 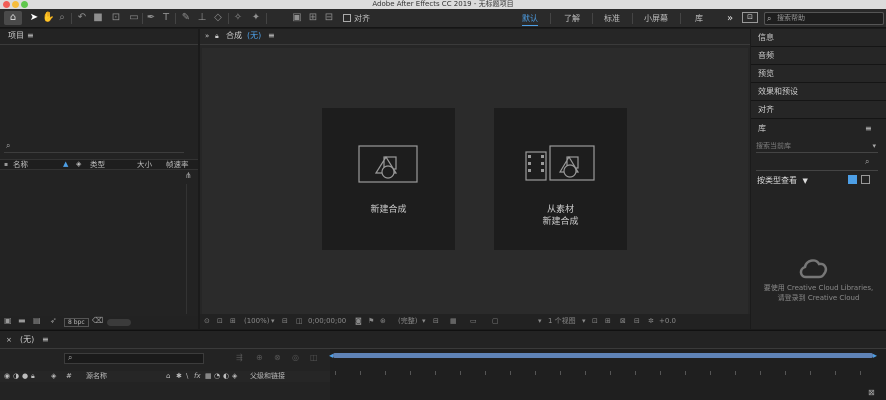 What do you see at coordinates (37, 320) in the screenshot?
I see `new-composition-icon: ▤` at bounding box center [37, 320].